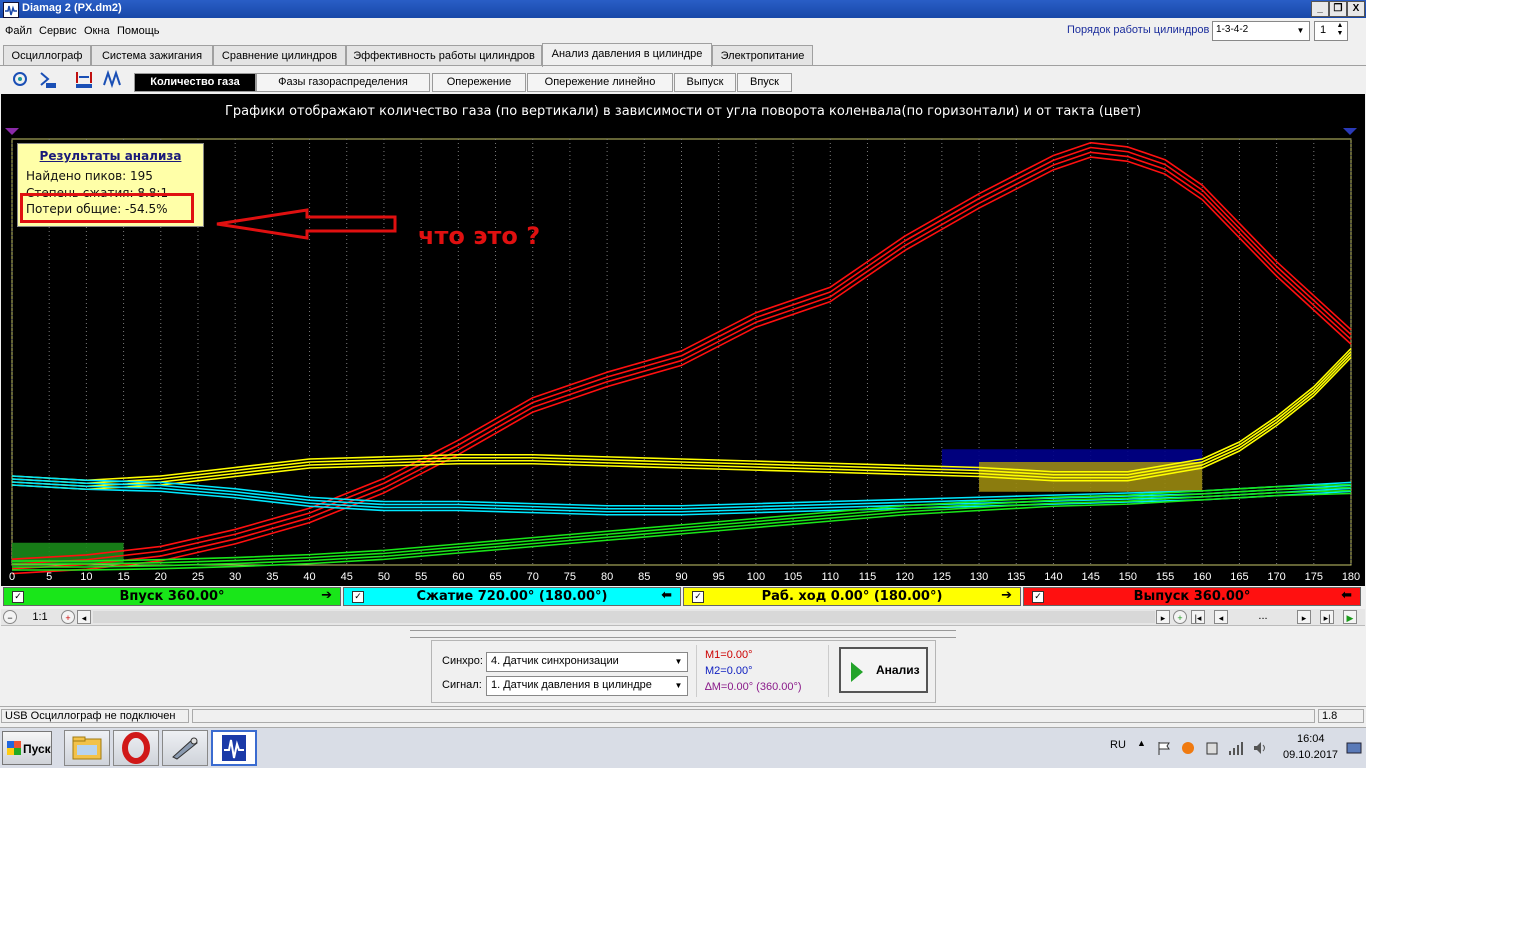 The image size is (1522, 932). I want to click on cylinder-order-select: 1-3-4-2 ▼, so click(1261, 31).